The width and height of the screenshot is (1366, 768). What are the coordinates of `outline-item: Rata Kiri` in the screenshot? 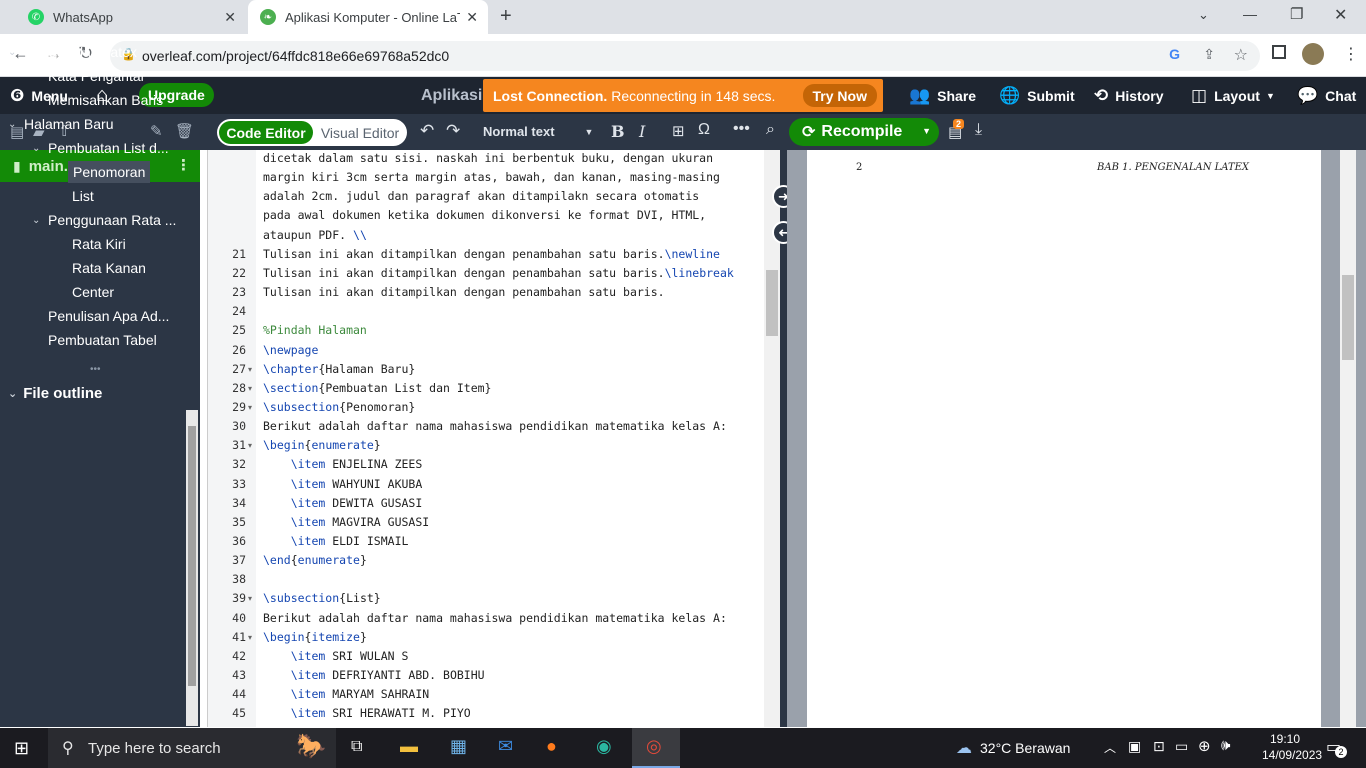 It's located at (99, 244).